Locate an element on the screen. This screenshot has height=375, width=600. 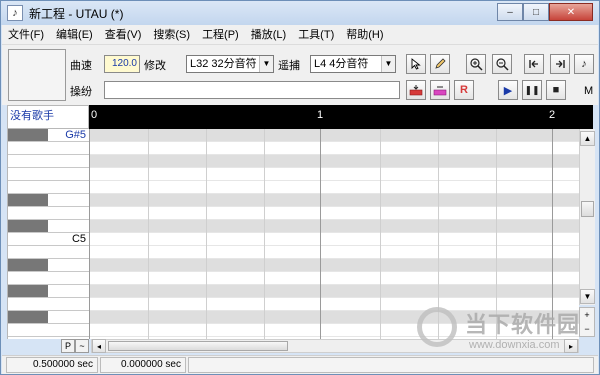
go-start-icon is located at coordinates (534, 64).